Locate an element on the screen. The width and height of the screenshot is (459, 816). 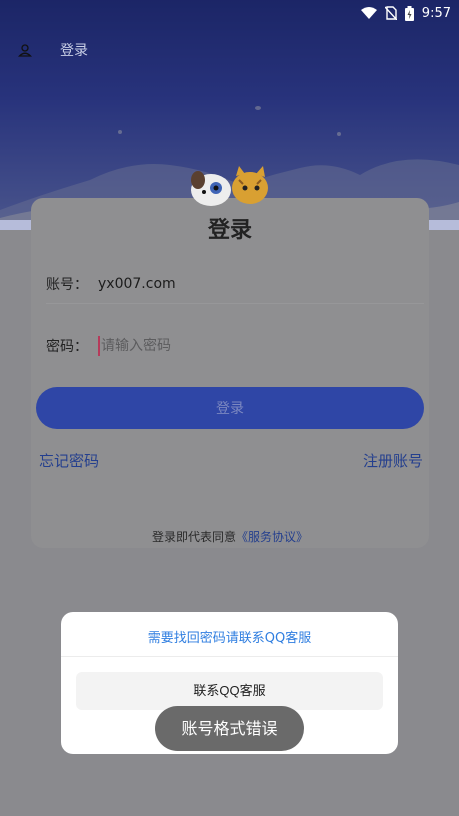
status-time: 9:57 is located at coordinates (436, 13).